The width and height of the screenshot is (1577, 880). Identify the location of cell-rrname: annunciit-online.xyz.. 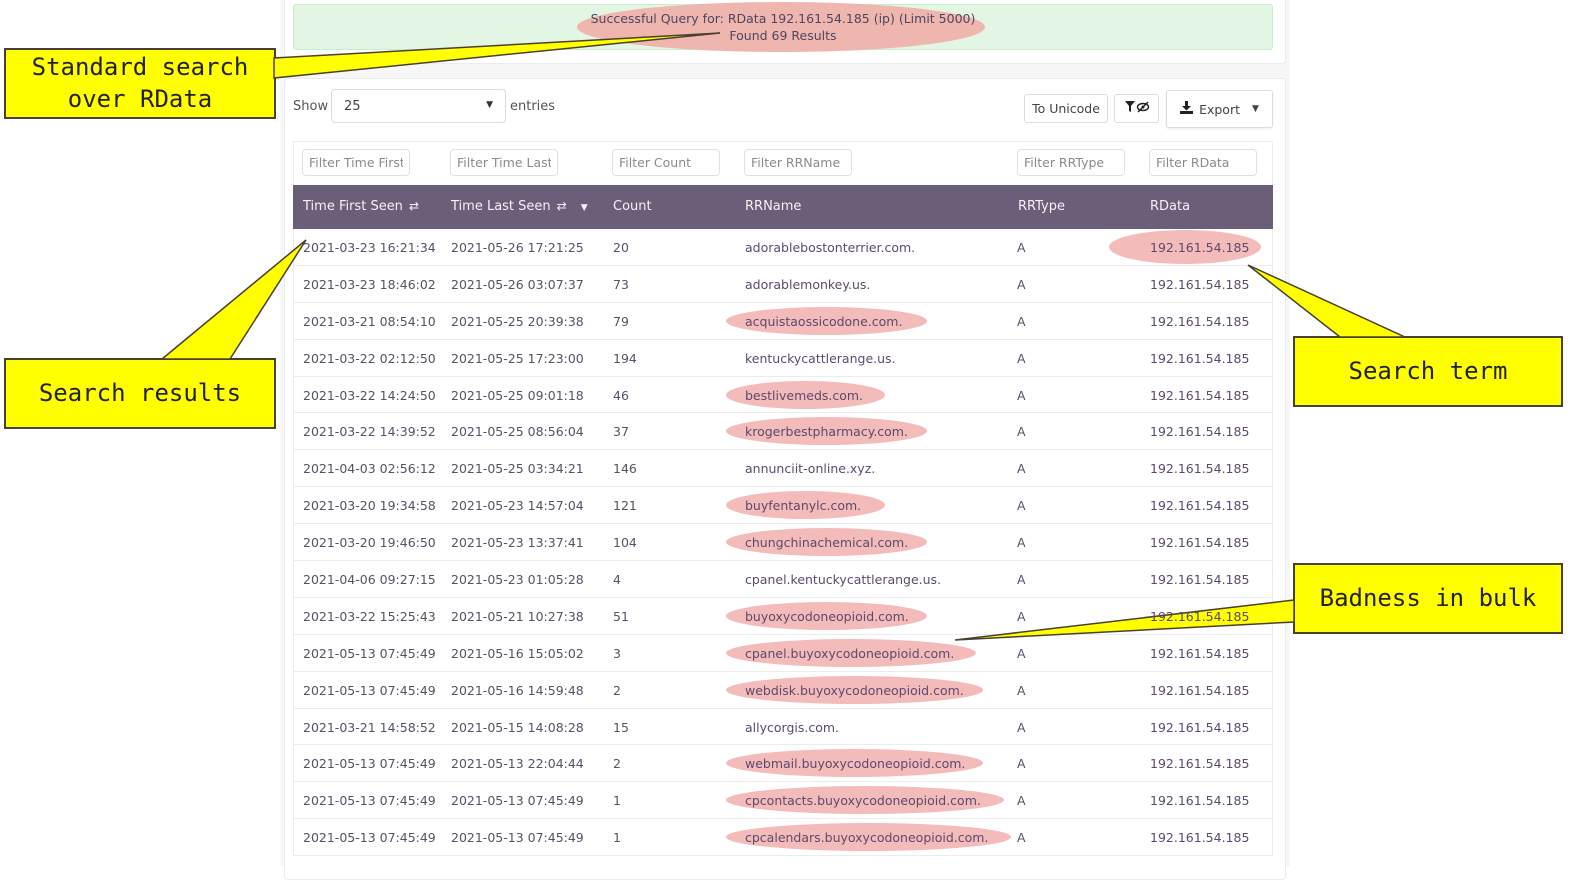
(810, 469).